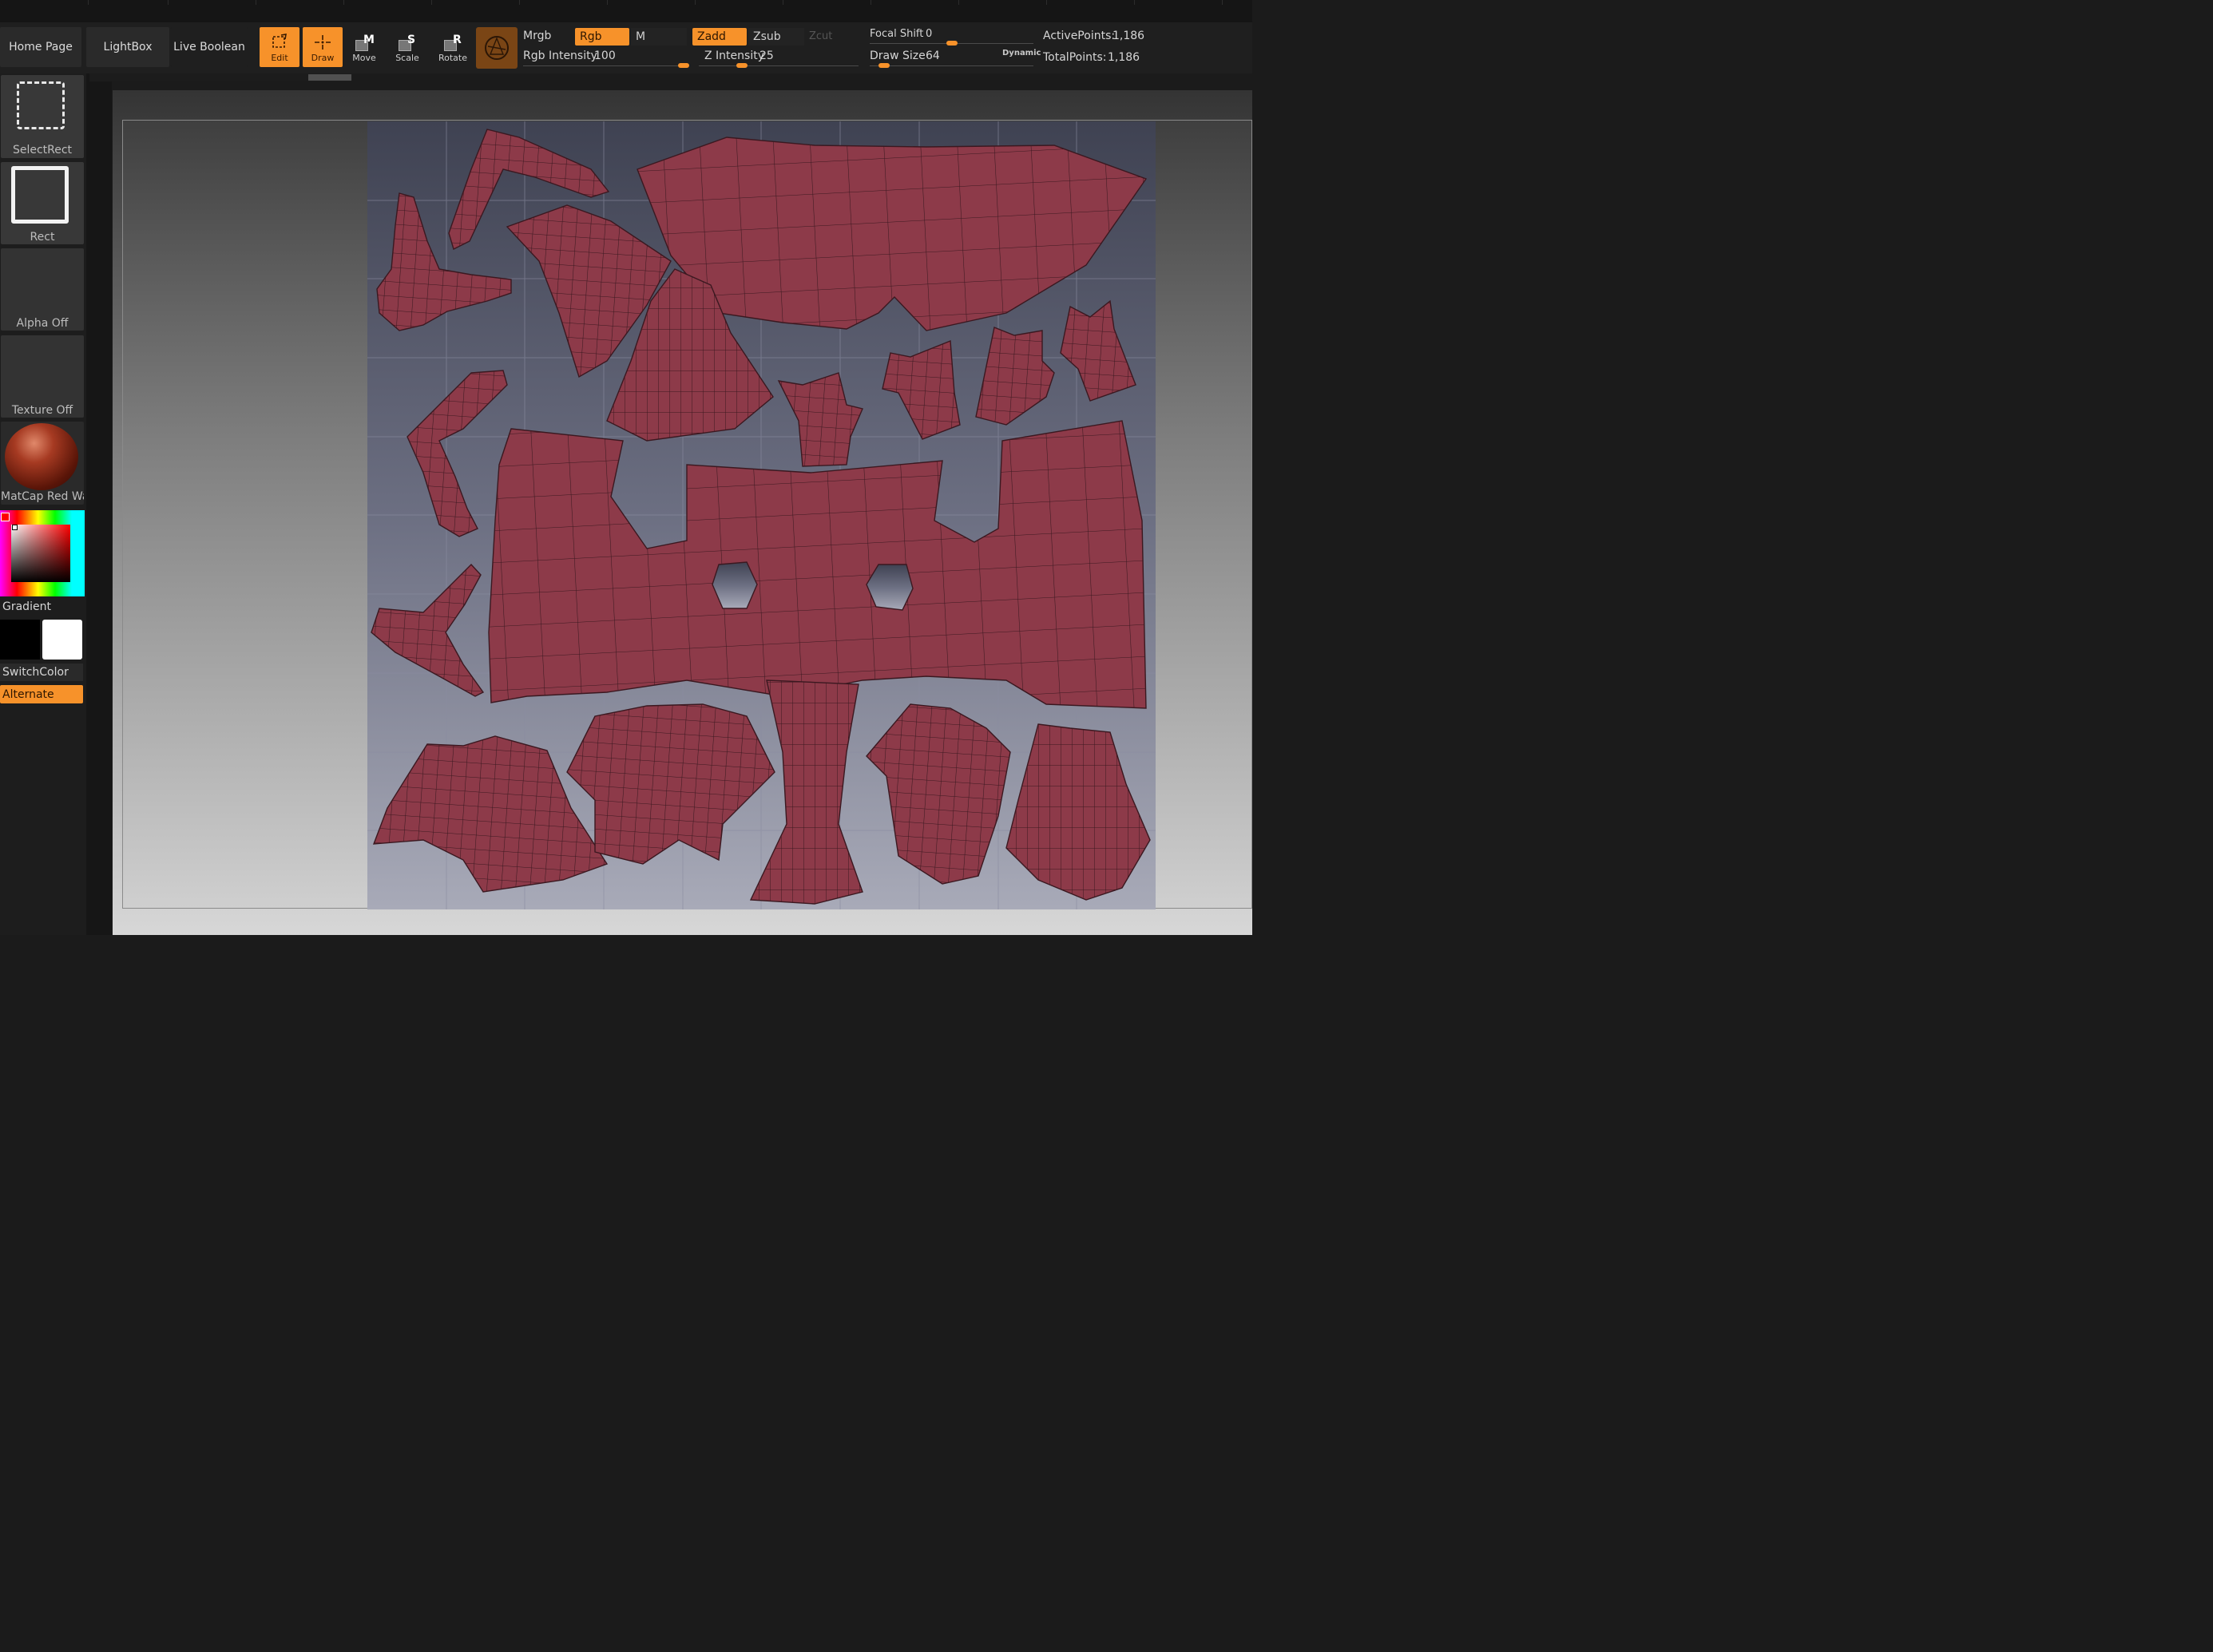  I want to click on select-rect-label: SelectRect, so click(42, 150).